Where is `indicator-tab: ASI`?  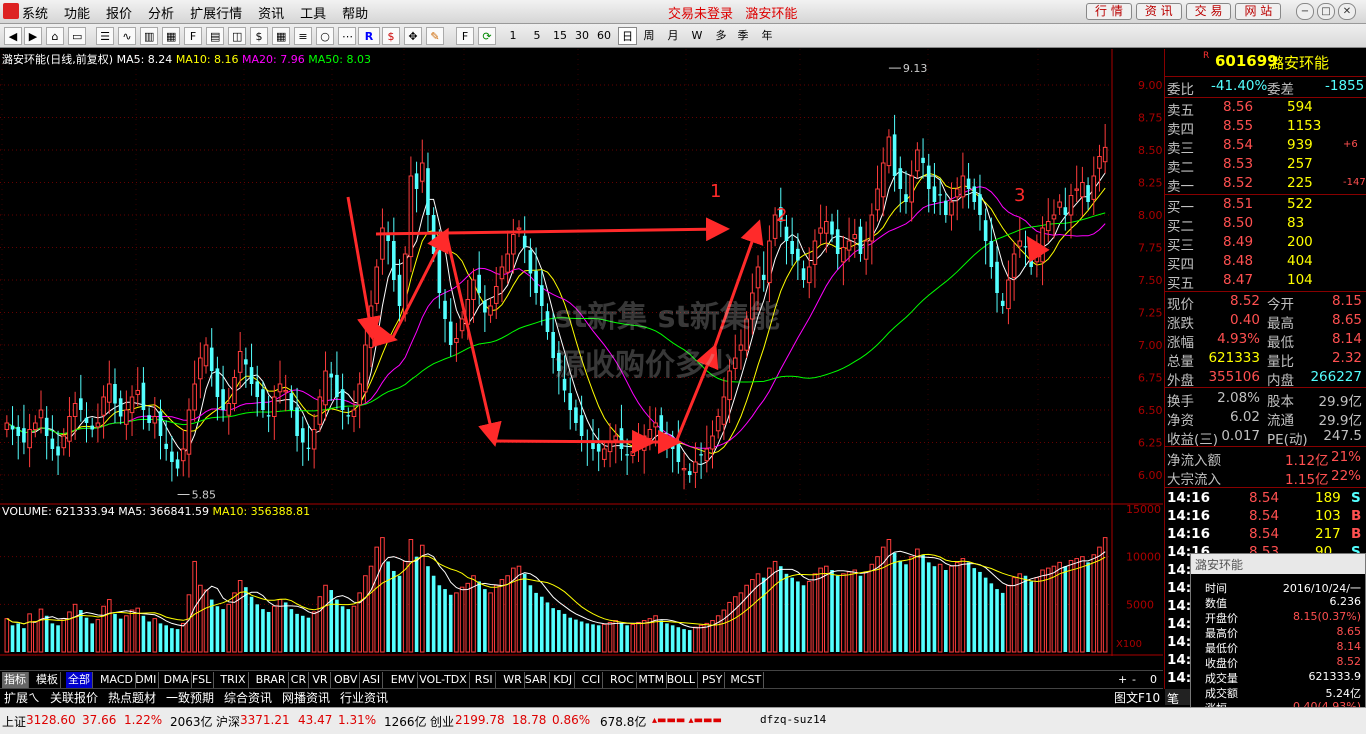
indicator-tab: ASI is located at coordinates (372, 680).